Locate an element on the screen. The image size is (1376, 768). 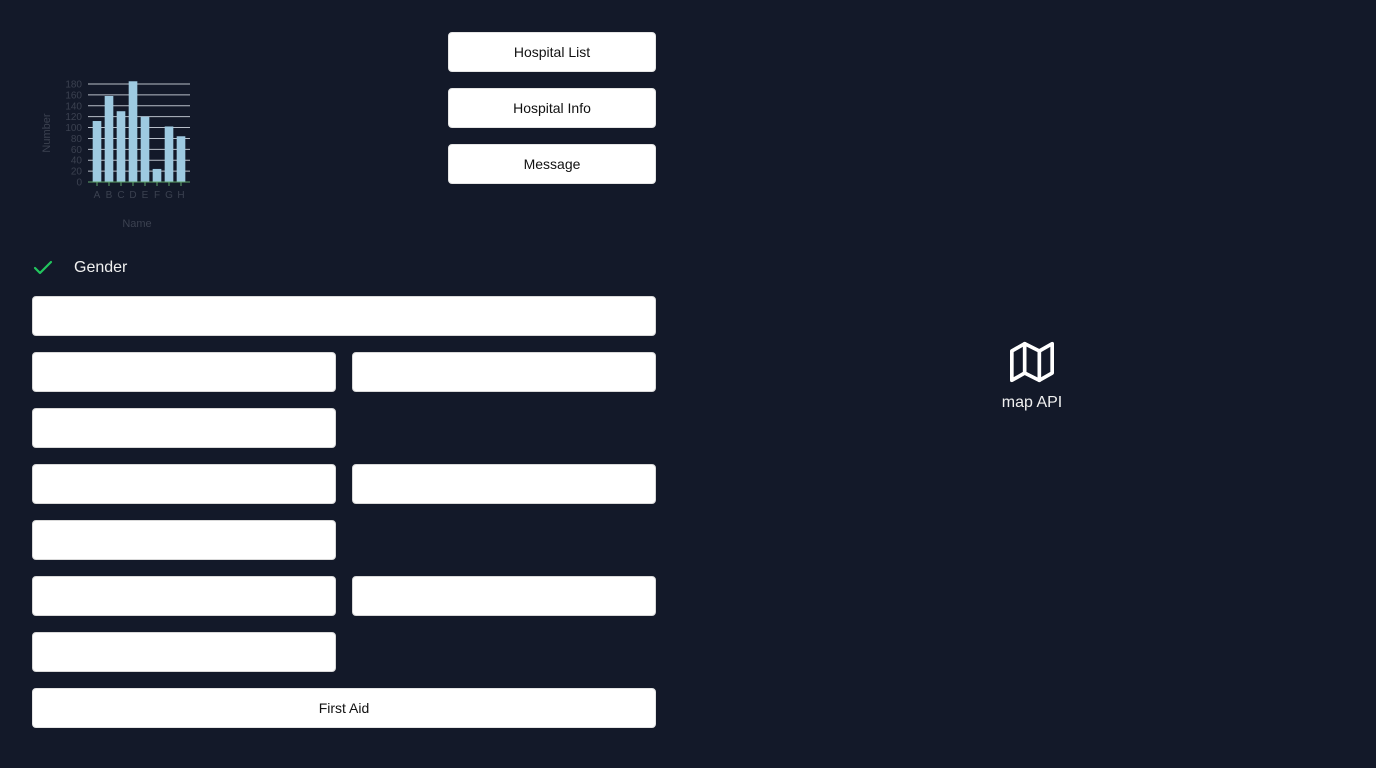
first-aid-button: First Aid is located at coordinates (344, 708).